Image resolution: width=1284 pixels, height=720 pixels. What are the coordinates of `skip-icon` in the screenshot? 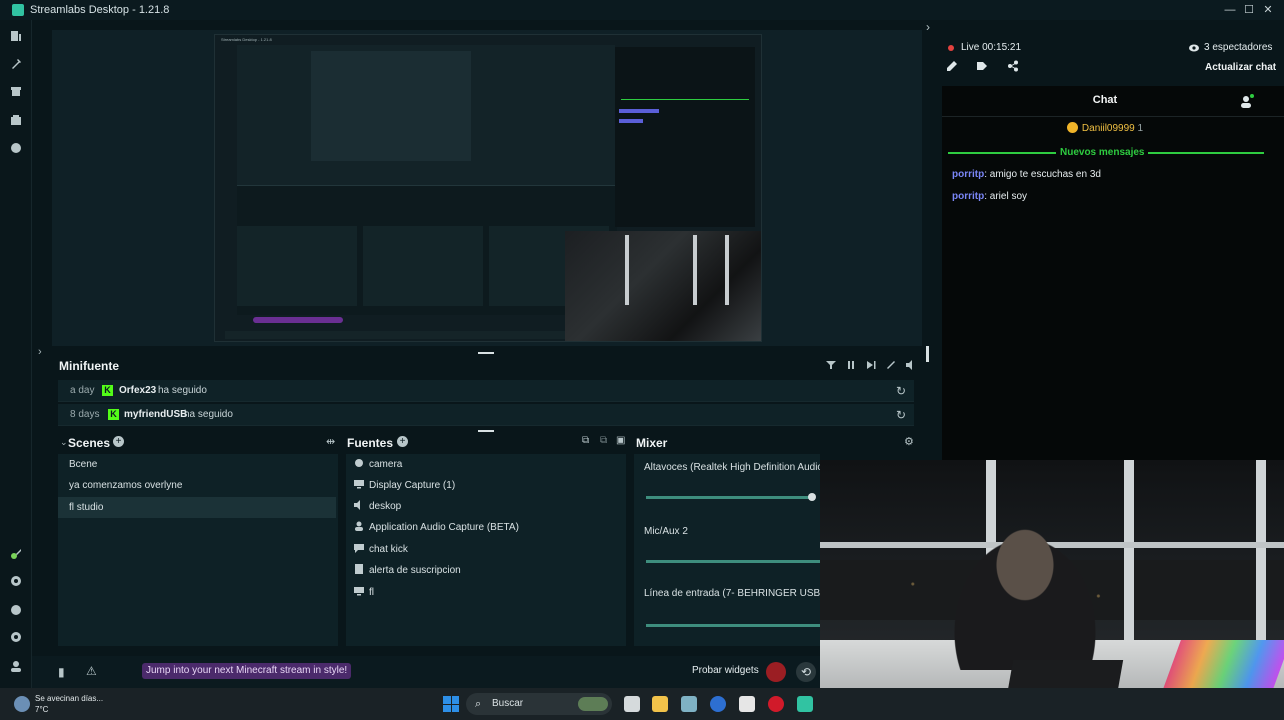 It's located at (871, 365).